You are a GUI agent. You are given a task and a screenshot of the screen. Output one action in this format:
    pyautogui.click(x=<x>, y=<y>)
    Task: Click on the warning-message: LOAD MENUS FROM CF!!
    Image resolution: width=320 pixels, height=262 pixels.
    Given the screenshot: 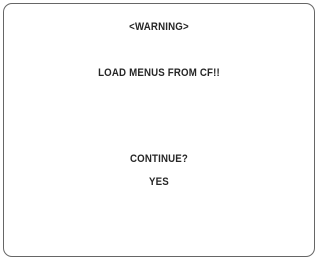 What is the action you would take?
    pyautogui.click(x=159, y=73)
    